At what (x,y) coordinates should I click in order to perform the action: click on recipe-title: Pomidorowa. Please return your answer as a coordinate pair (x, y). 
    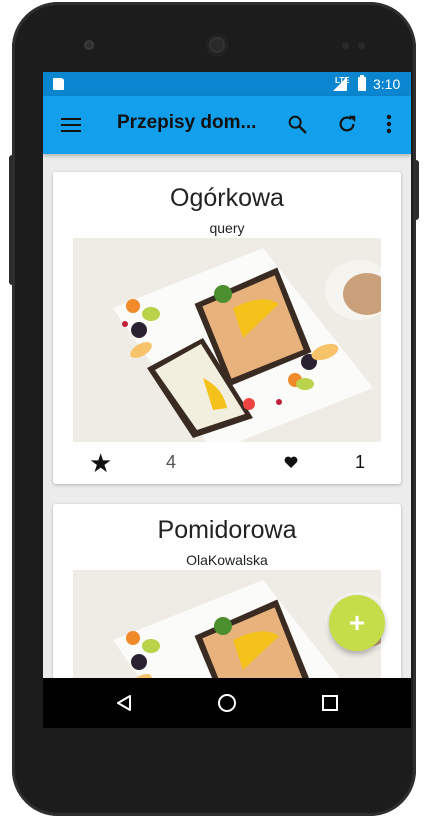
    Looking at the image, I should click on (227, 530).